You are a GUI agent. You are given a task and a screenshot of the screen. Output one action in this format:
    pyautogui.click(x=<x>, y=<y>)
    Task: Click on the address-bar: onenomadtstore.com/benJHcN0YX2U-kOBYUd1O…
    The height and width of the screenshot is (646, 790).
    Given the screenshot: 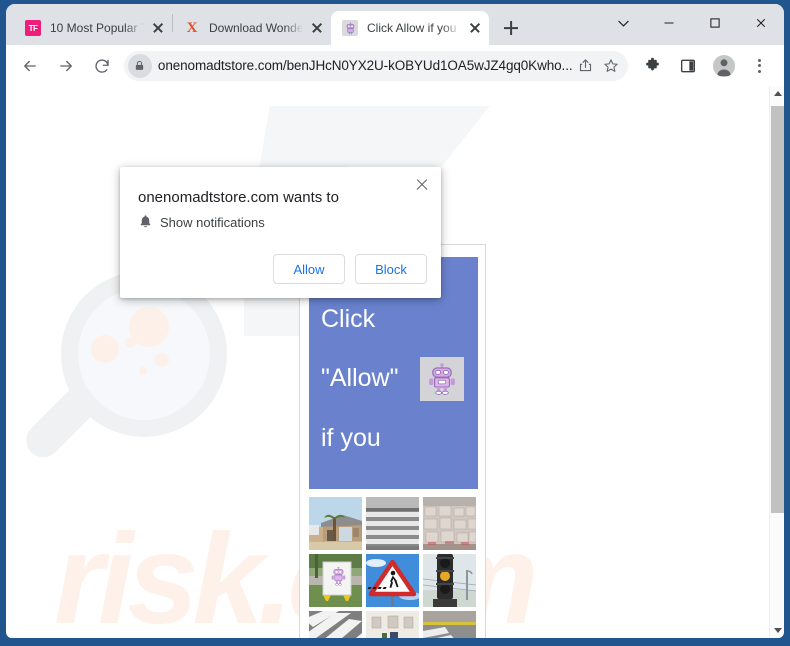 What is the action you would take?
    pyautogui.click(x=376, y=65)
    